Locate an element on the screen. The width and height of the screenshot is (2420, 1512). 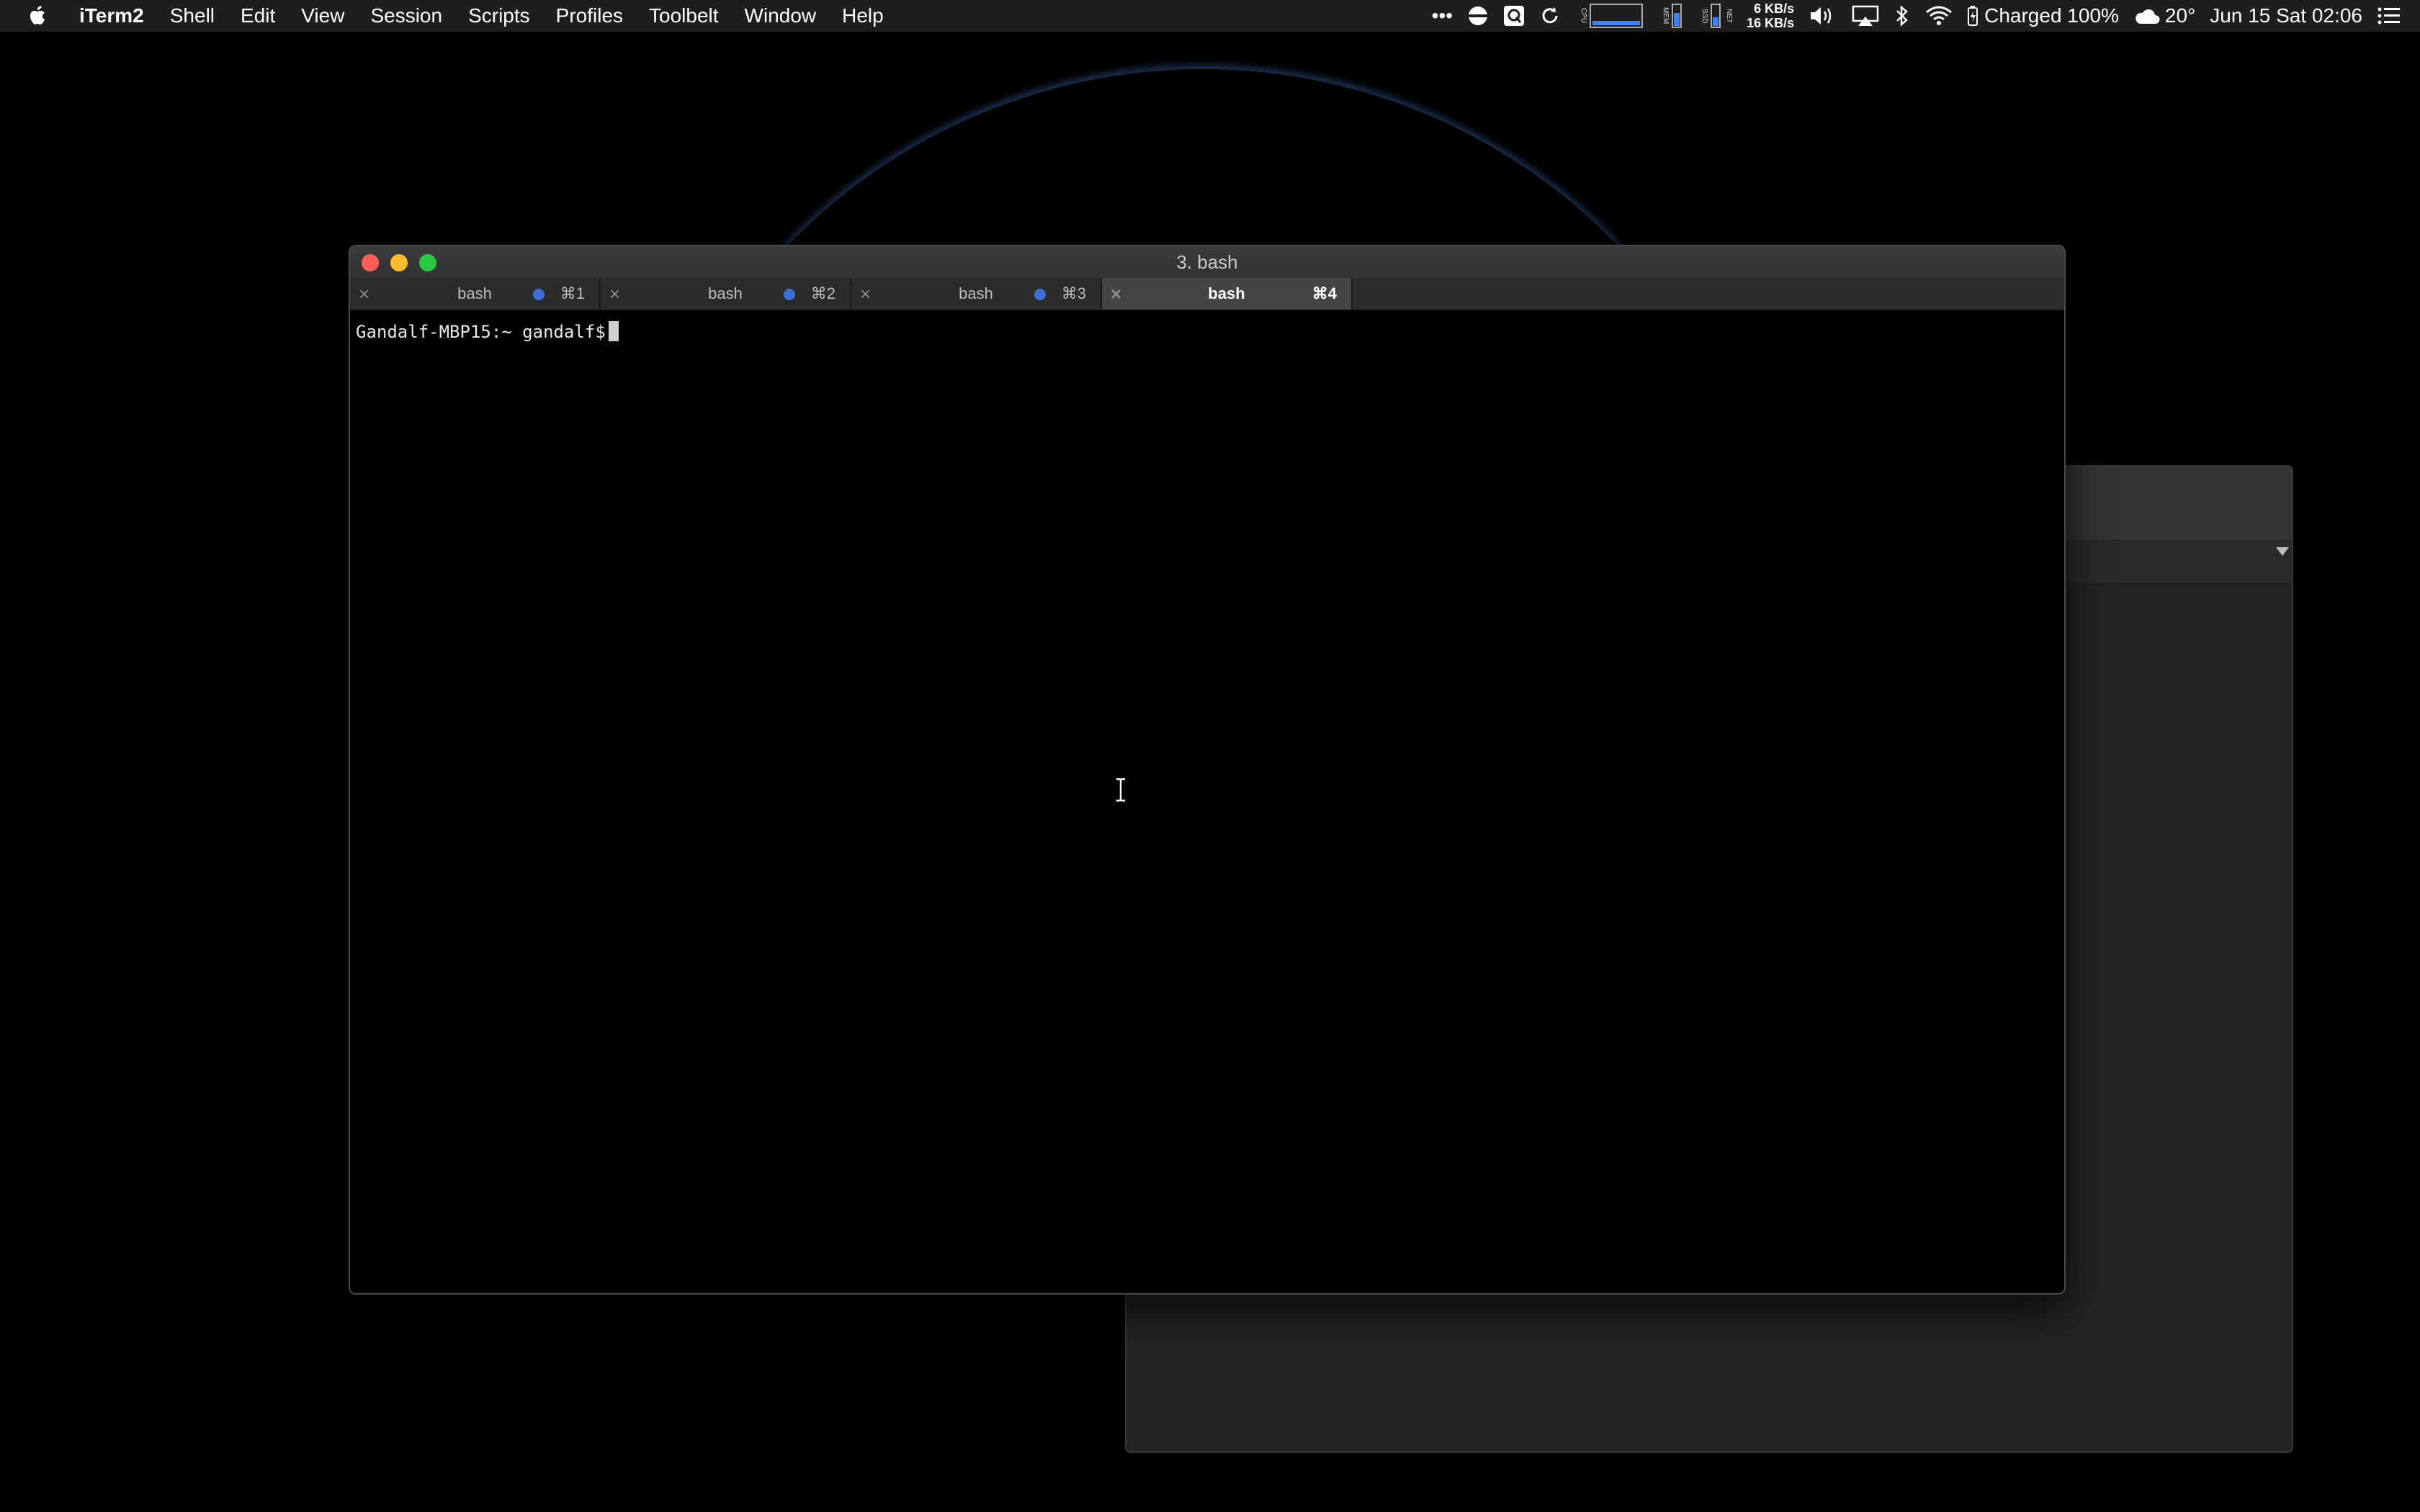
battery-icon: Charged 100% is located at coordinates (2043, 15).